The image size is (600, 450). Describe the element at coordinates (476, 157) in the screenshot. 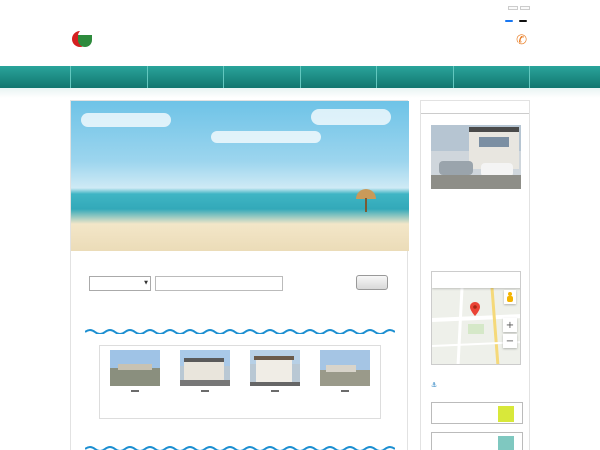

I see `office-photo` at that location.